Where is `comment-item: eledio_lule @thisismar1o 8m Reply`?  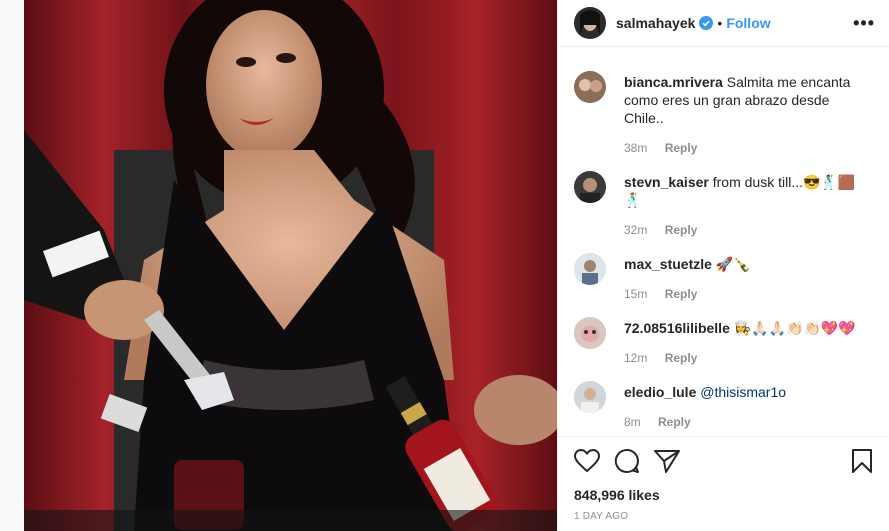 comment-item: eledio_lule @thisismar1o 8m Reply is located at coordinates (725, 399).